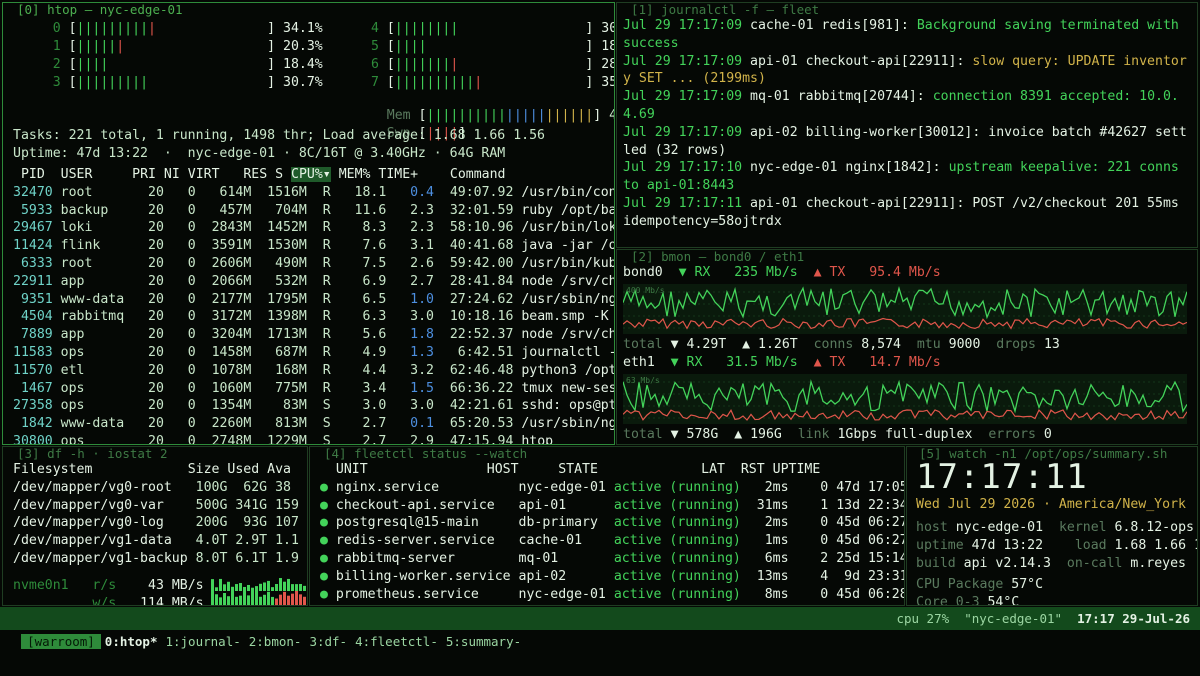  Describe the element at coordinates (168, 47) in the screenshot. I see `cpu-meter-1: 1 [|||||| ] 20.3%` at that location.